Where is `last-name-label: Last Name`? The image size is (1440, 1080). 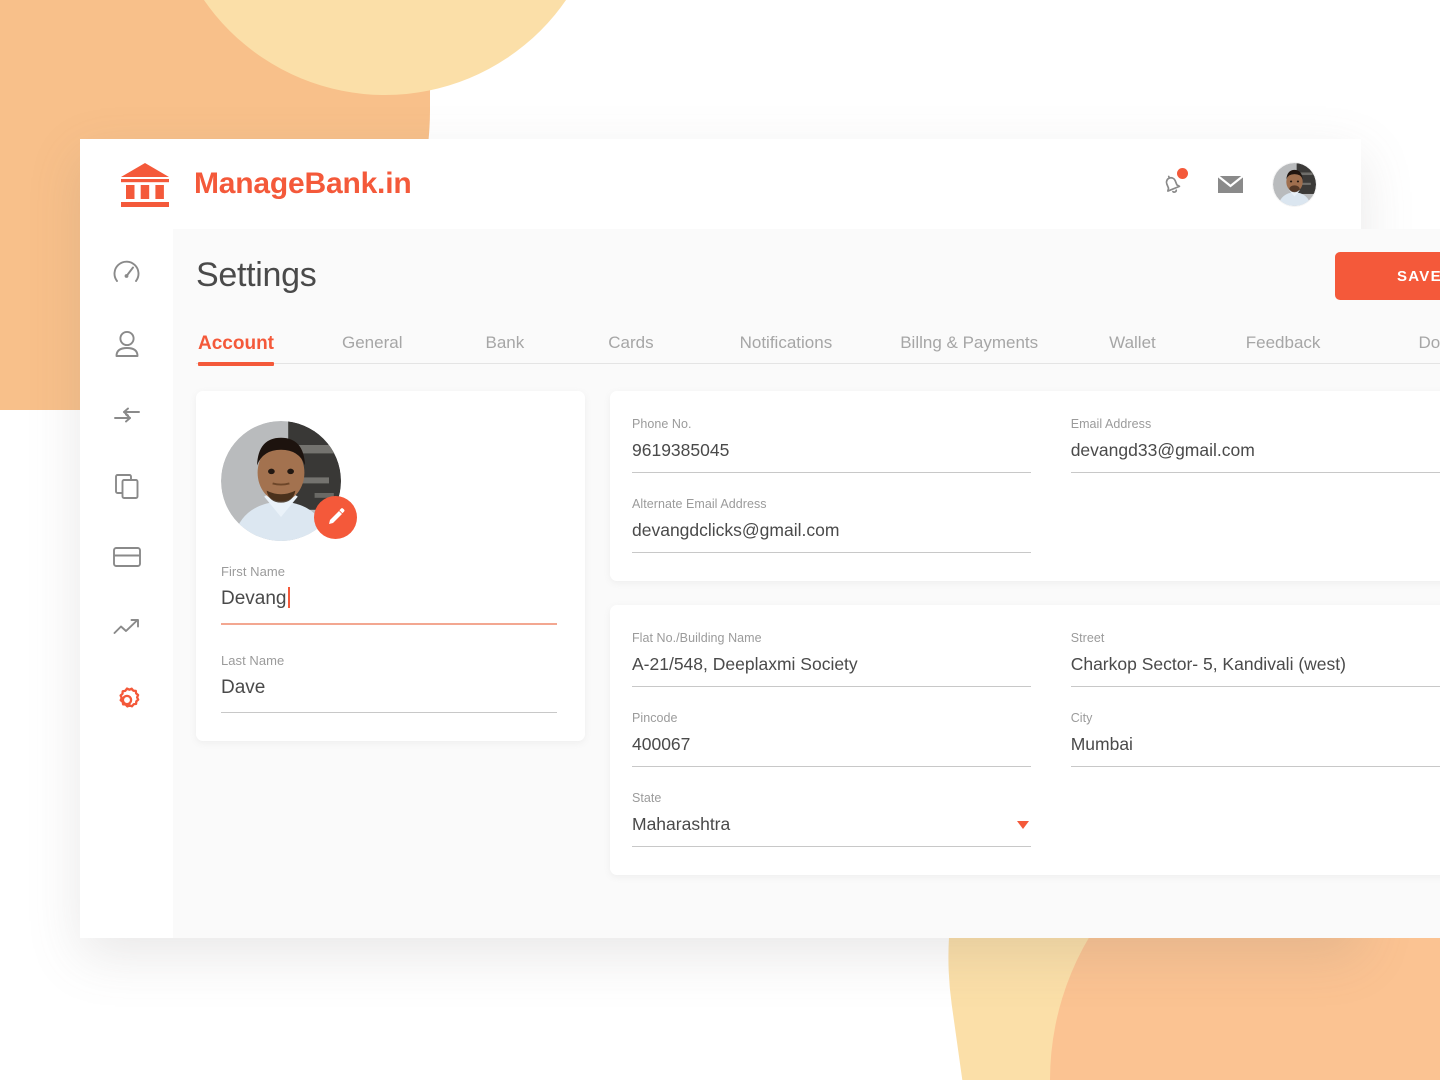
last-name-label: Last Name is located at coordinates (253, 660).